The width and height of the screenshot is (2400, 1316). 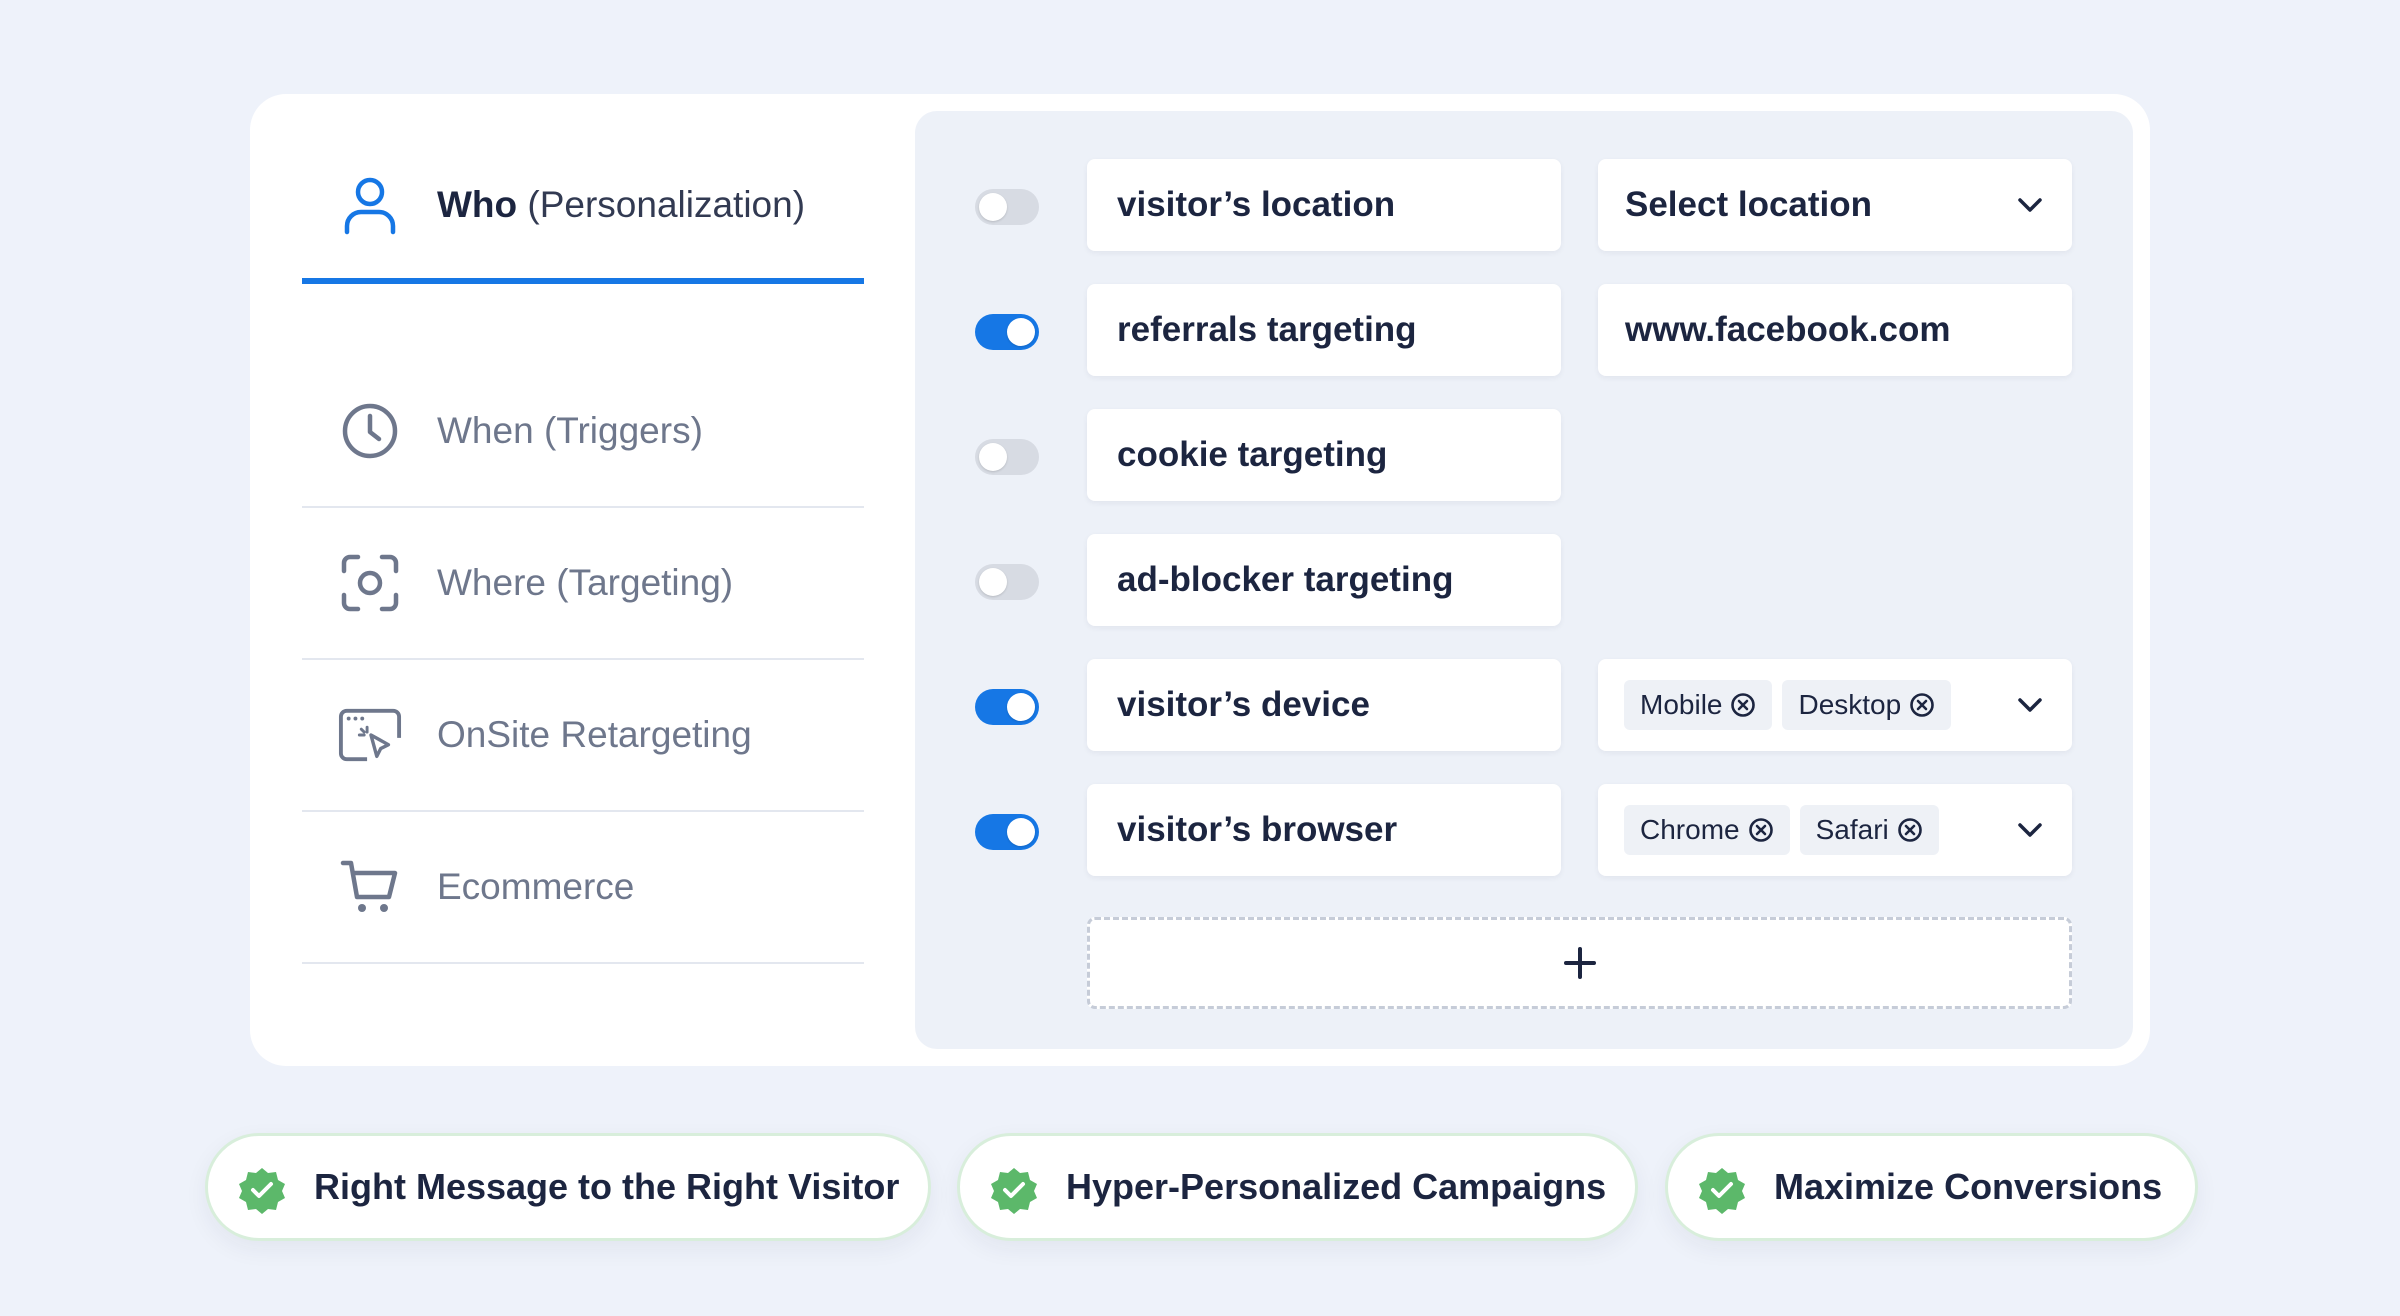 I want to click on rule-label: visitor’s device, so click(x=1324, y=705).